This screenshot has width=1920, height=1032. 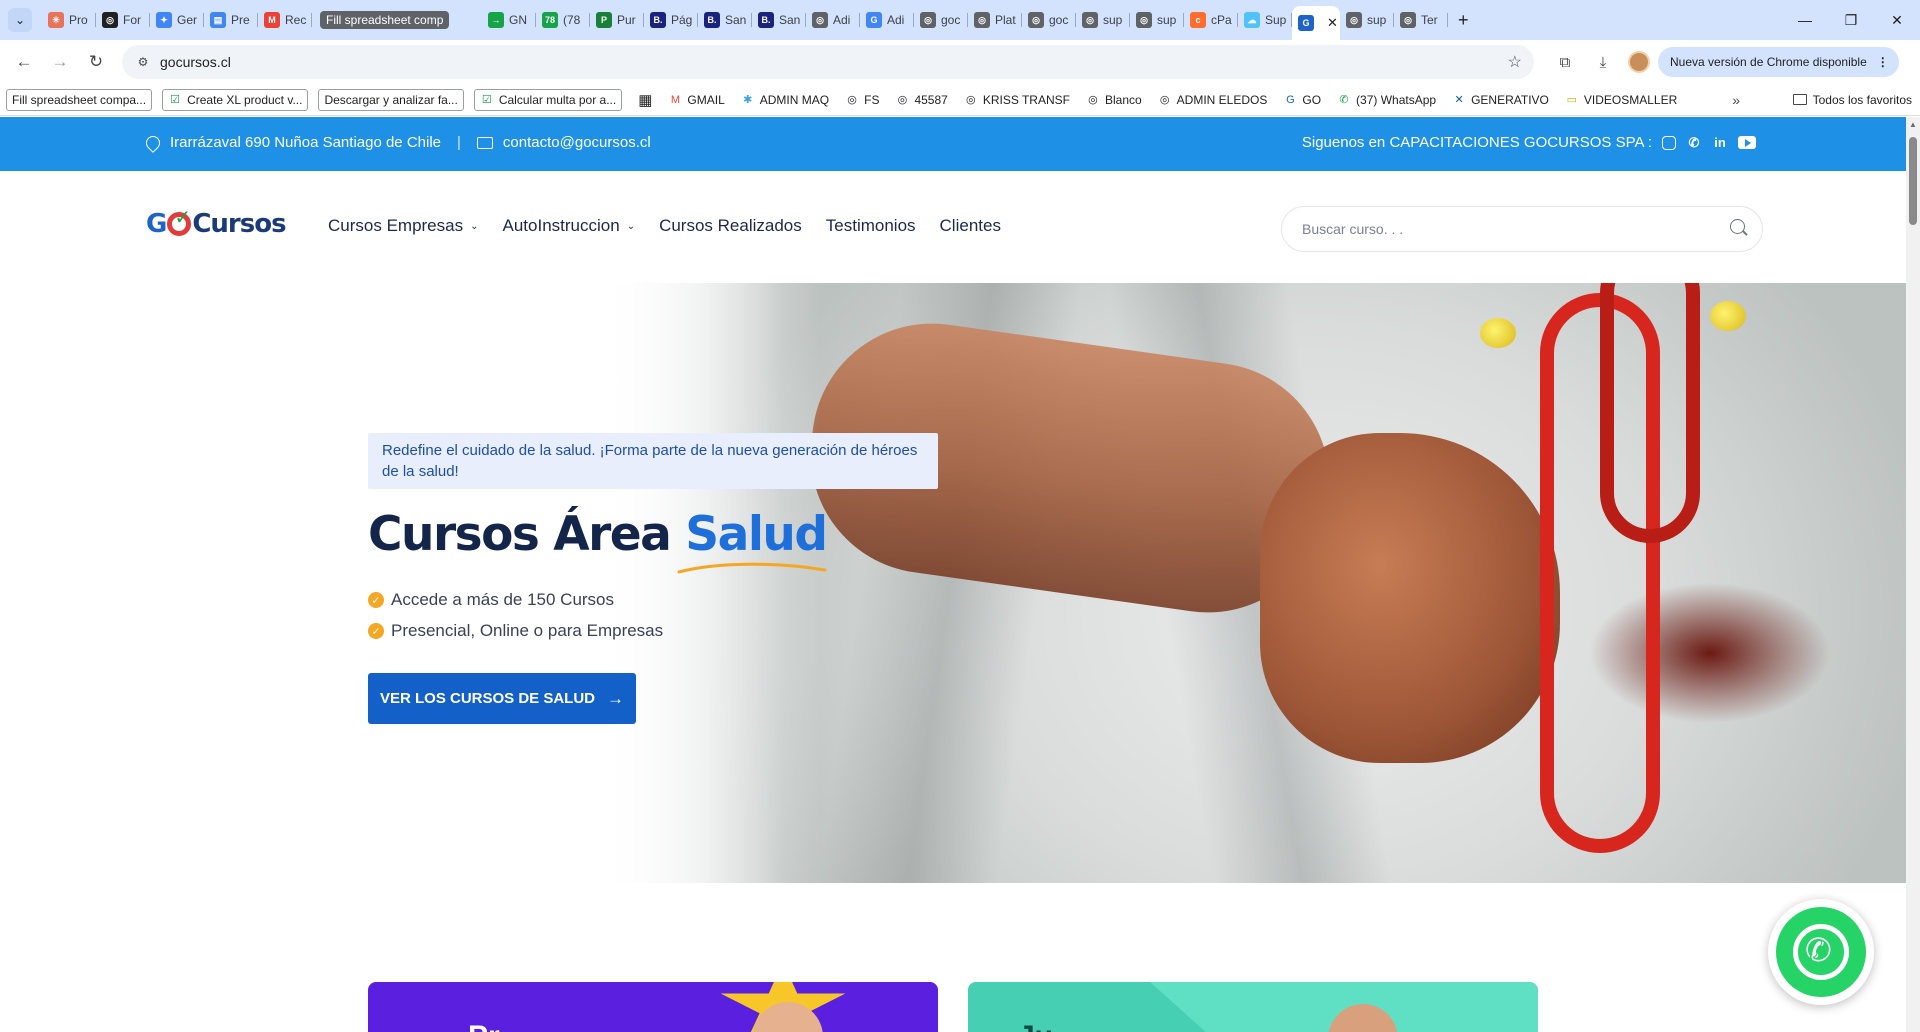 What do you see at coordinates (487, 698) in the screenshot?
I see `cta-label: VER LOS CURSOS DE SALUD` at bounding box center [487, 698].